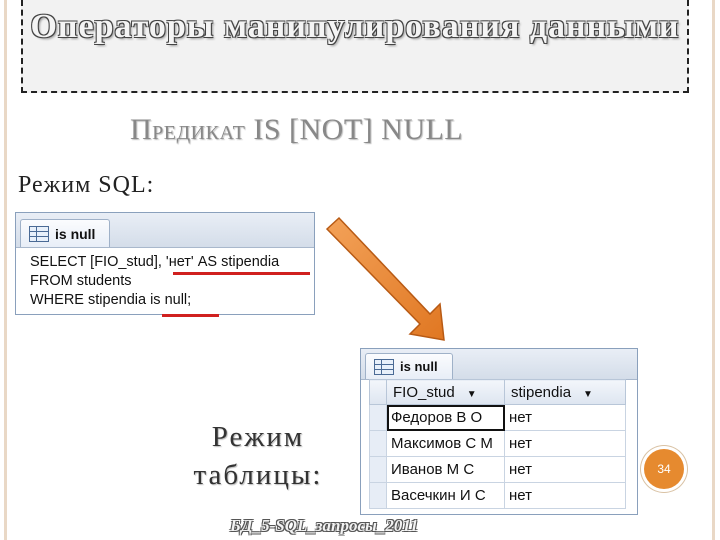 The height and width of the screenshot is (540, 720). What do you see at coordinates (445, 495) in the screenshot?
I see `table-cell: Васечкин И С` at bounding box center [445, 495].